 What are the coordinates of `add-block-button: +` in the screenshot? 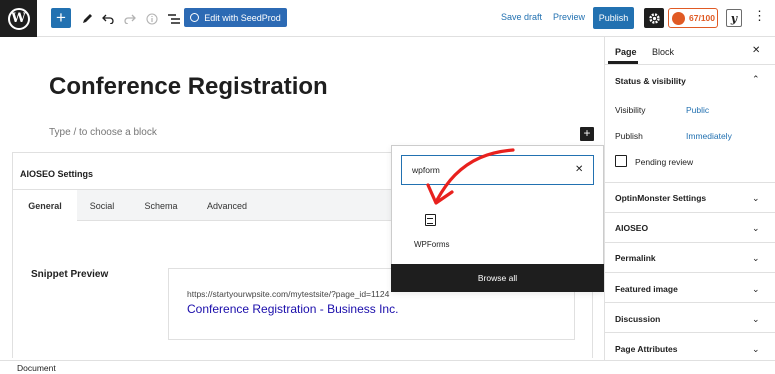 It's located at (61, 18).